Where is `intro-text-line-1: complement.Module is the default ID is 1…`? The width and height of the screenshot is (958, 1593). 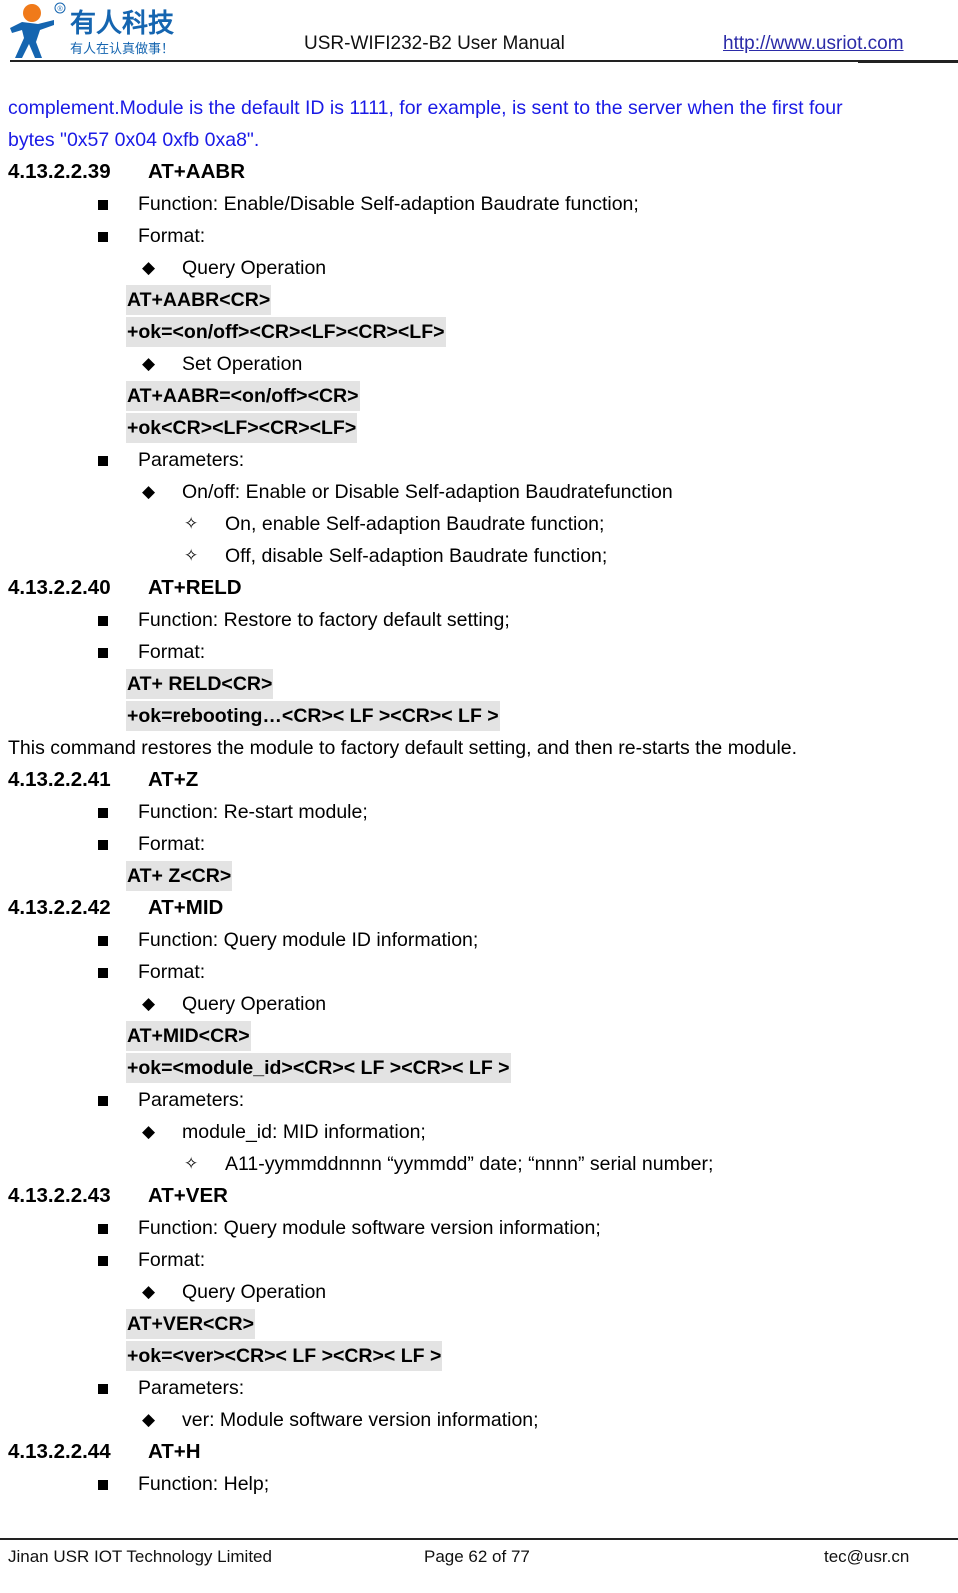
intro-text-line-1: complement.Module is the default ID is 1… is located at coordinates (425, 108).